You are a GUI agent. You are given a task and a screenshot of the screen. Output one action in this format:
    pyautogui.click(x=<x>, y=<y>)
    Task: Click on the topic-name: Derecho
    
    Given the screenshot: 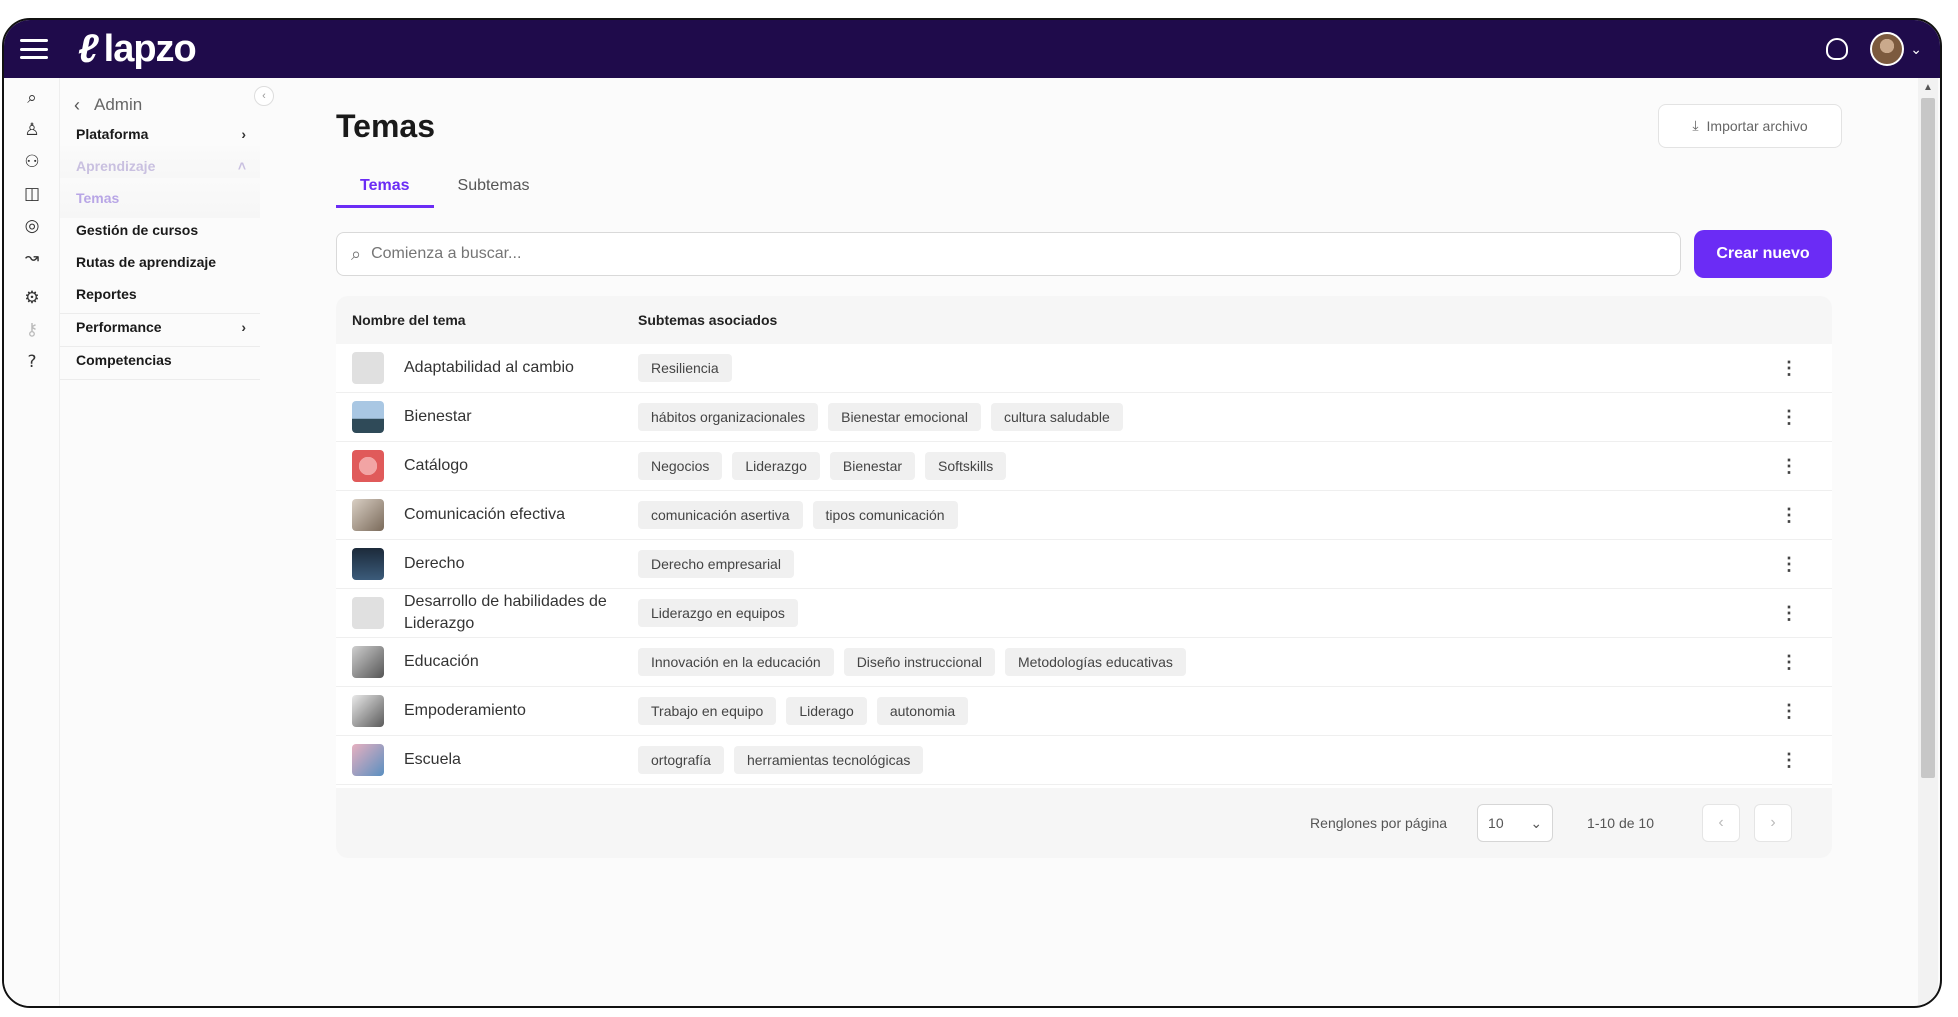 What is the action you would take?
    pyautogui.click(x=434, y=563)
    